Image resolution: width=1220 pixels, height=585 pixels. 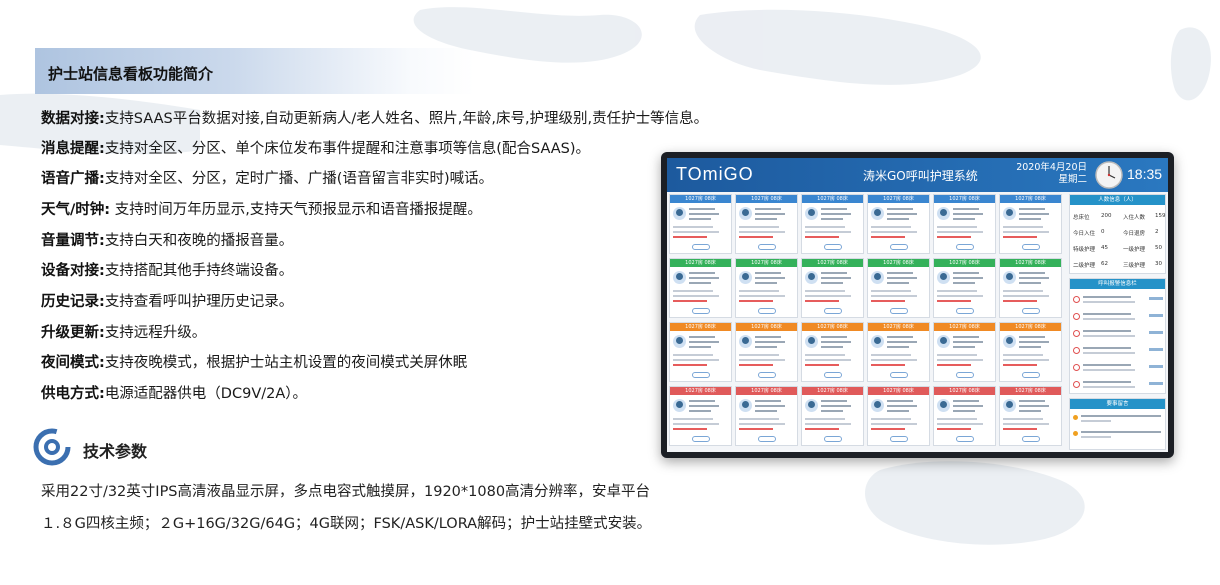 I want to click on feature-text: 支持白天和夜晚的播报音量。, so click(x=199, y=241).